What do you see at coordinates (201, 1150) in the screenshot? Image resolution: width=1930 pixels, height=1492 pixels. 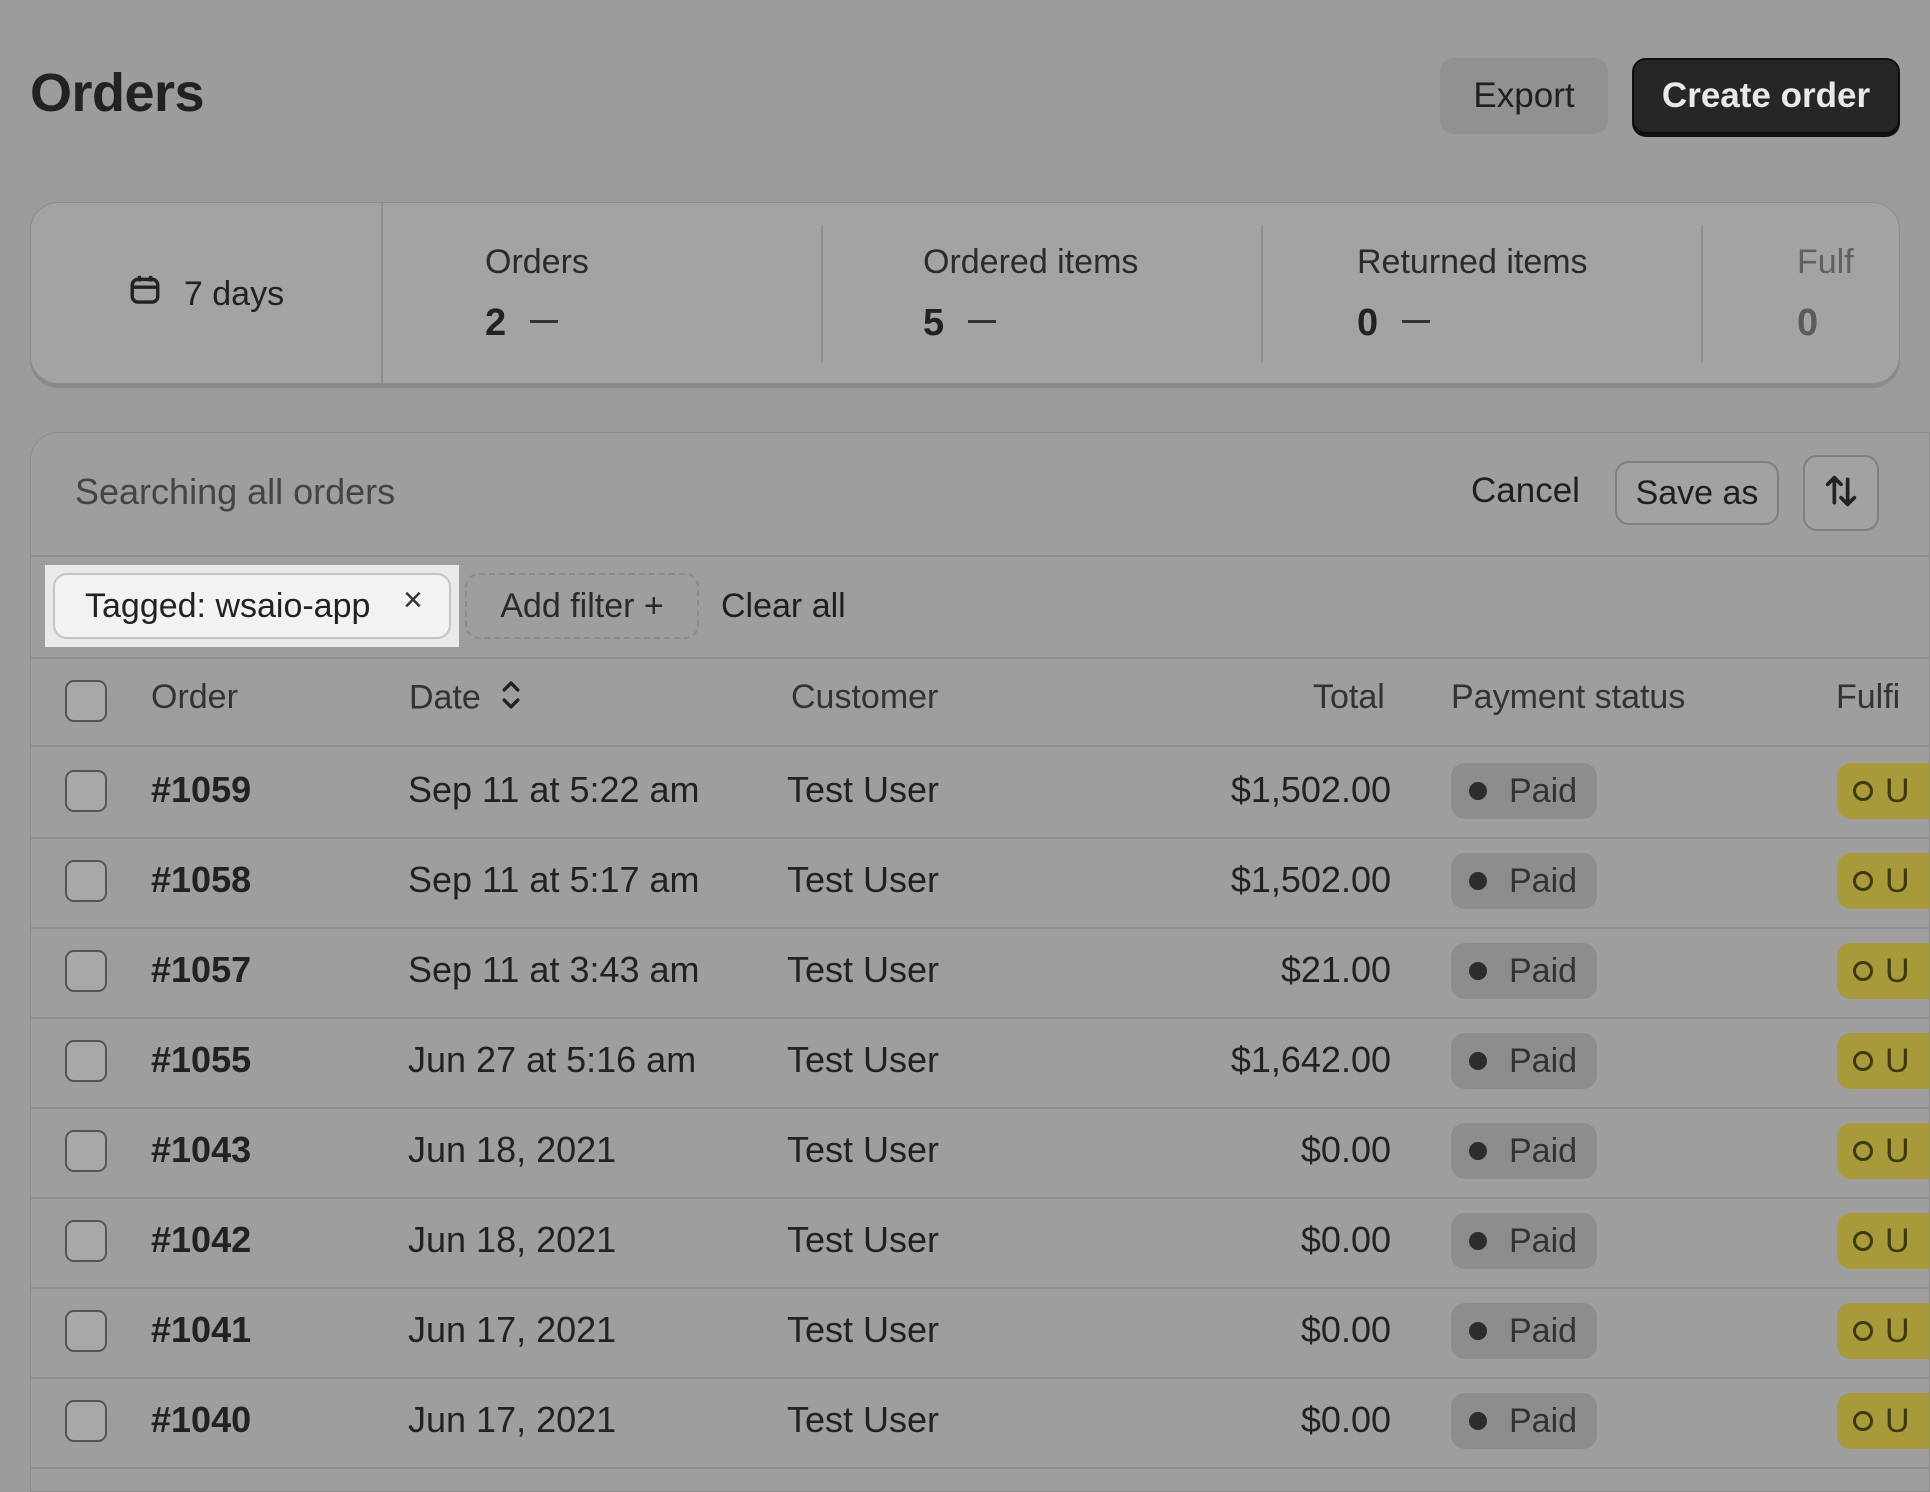 I see `order-number: #1043` at bounding box center [201, 1150].